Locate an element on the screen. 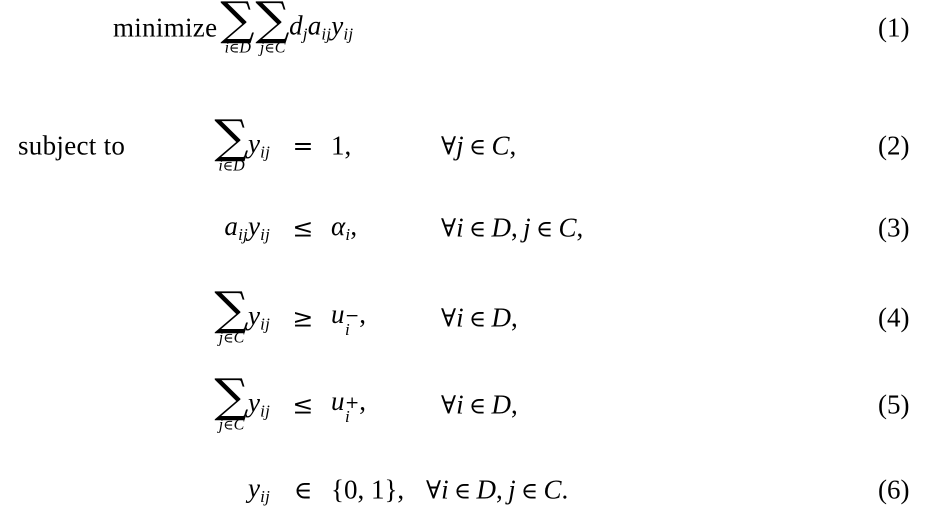  constraint-5-rhs: u + i , is located at coordinates (348, 406).